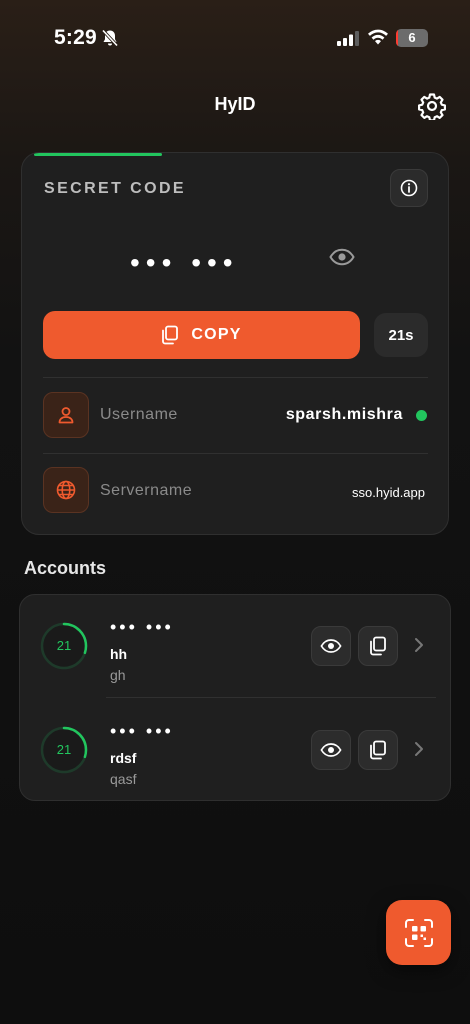 Image resolution: width=470 pixels, height=1024 pixels. Describe the element at coordinates (115, 188) in the screenshot. I see `secret-code-label: SECRET CODE` at that location.